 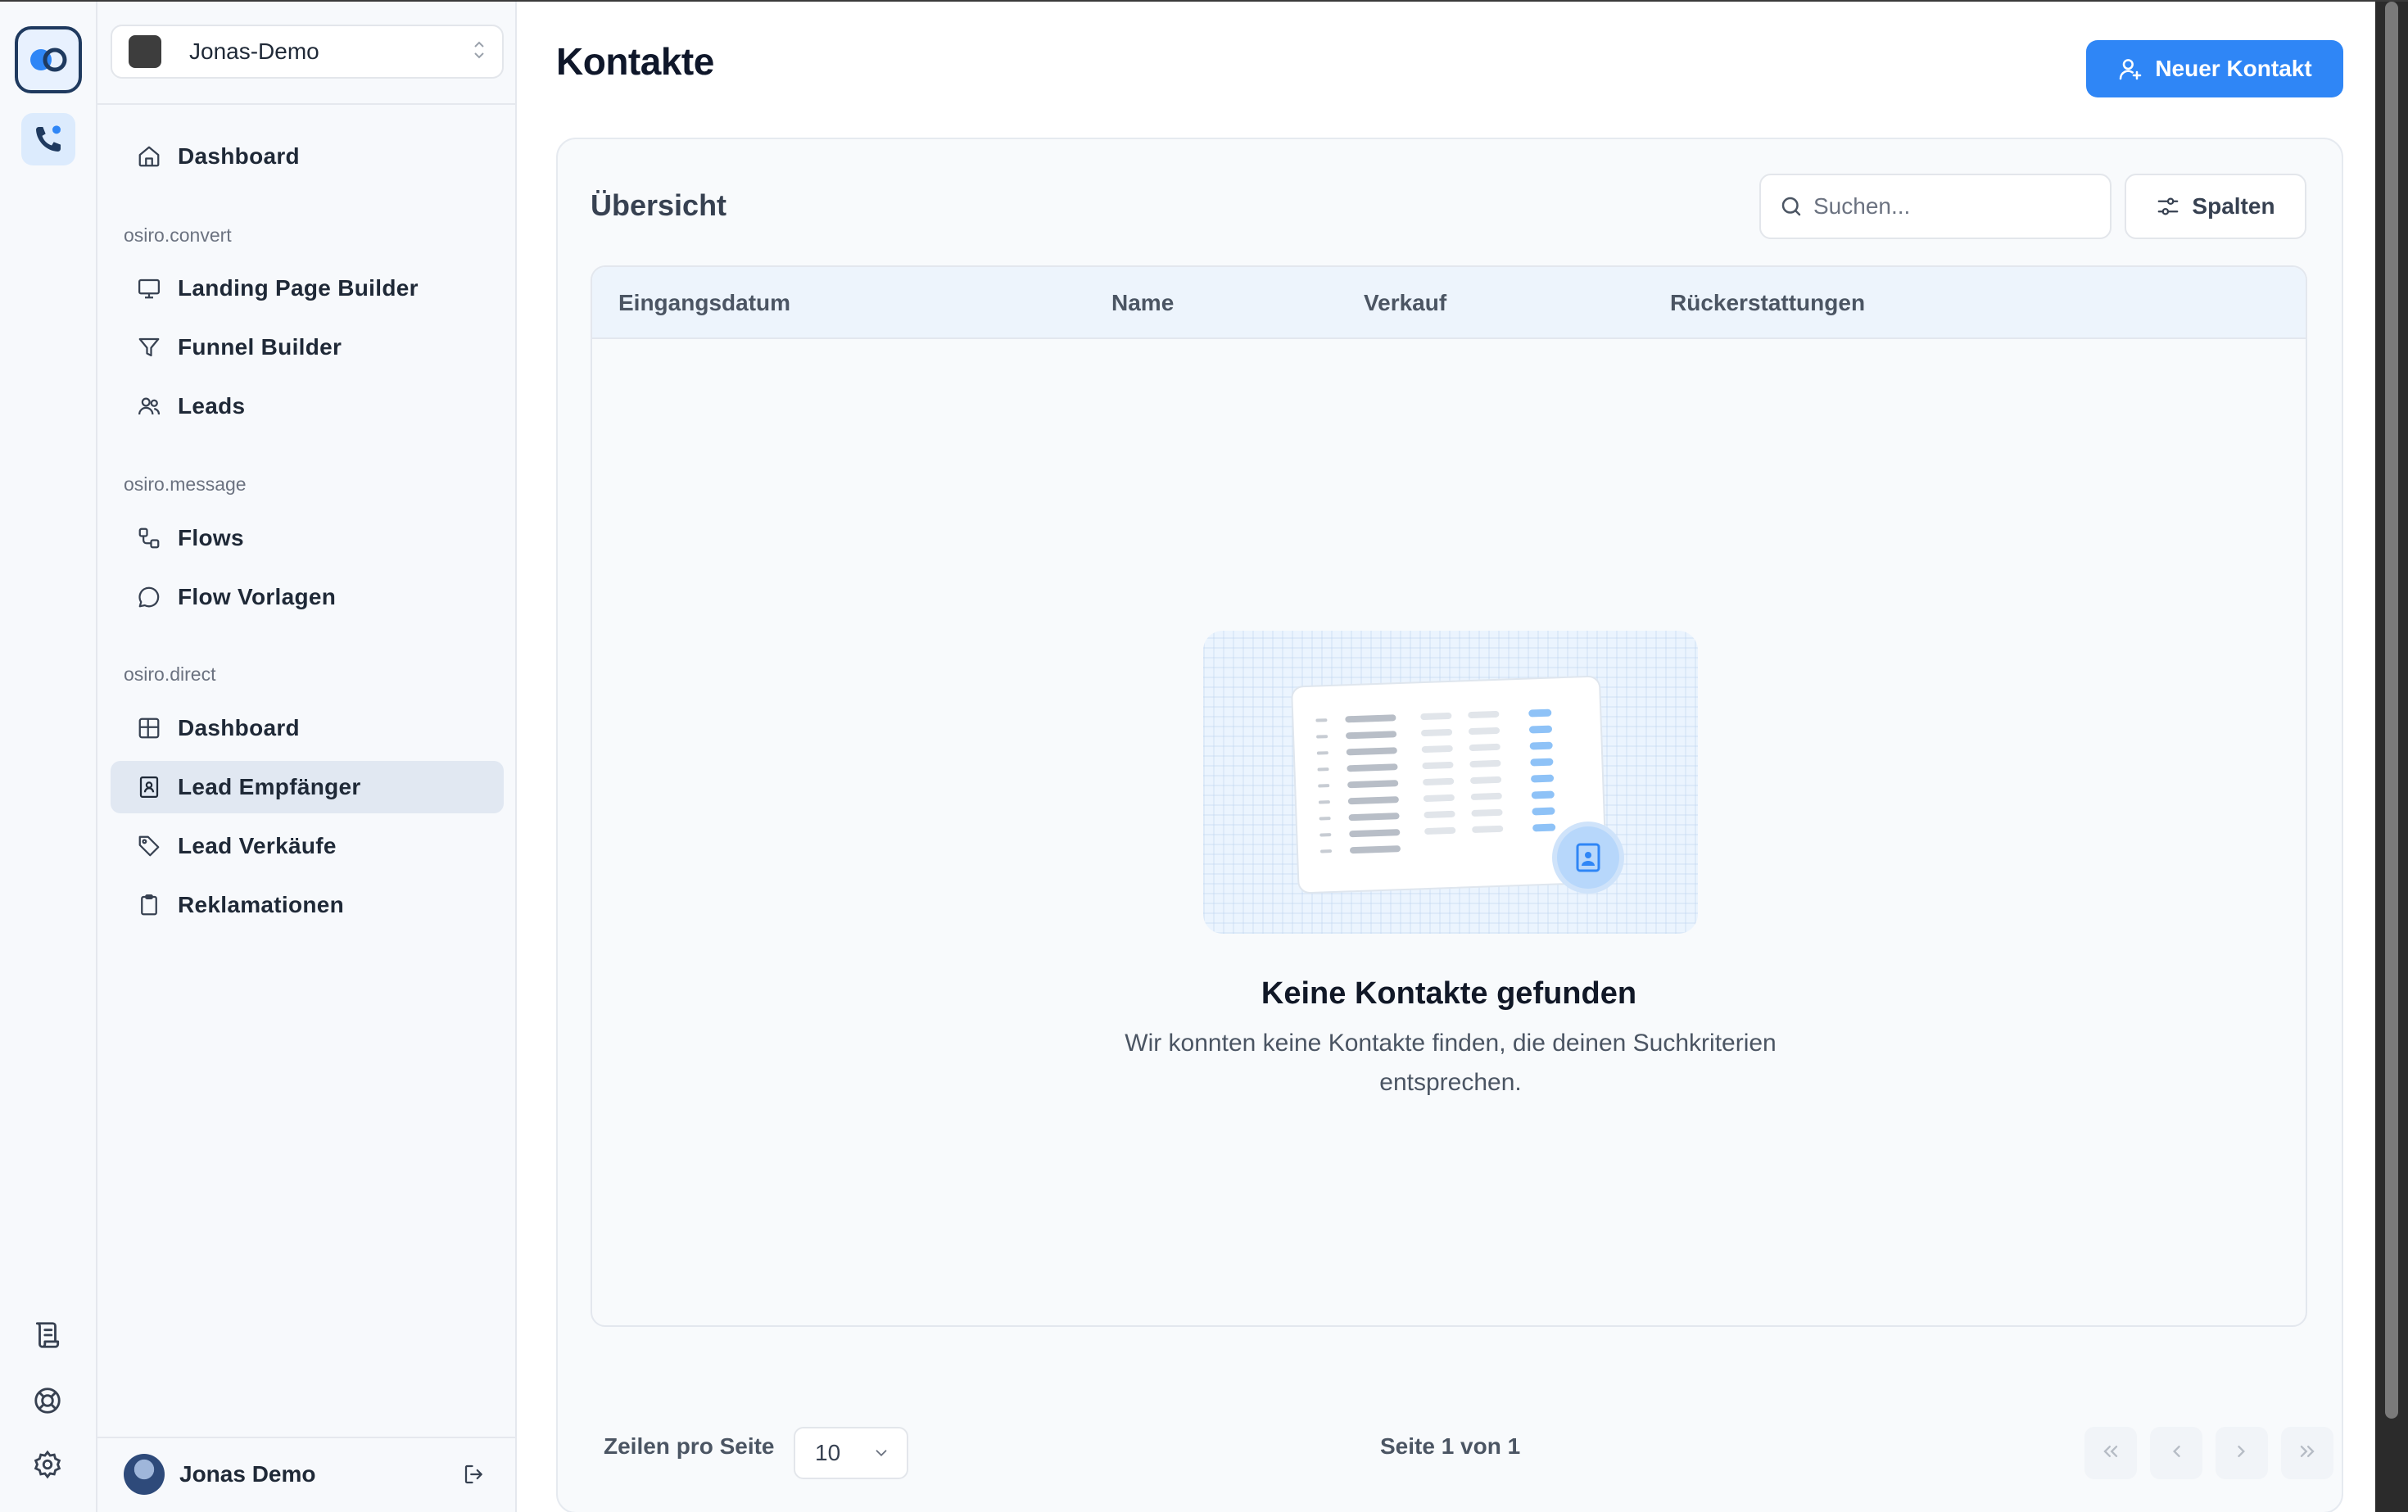 What do you see at coordinates (257, 845) in the screenshot?
I see `sidebar-item-label: Lead Verkäufe` at bounding box center [257, 845].